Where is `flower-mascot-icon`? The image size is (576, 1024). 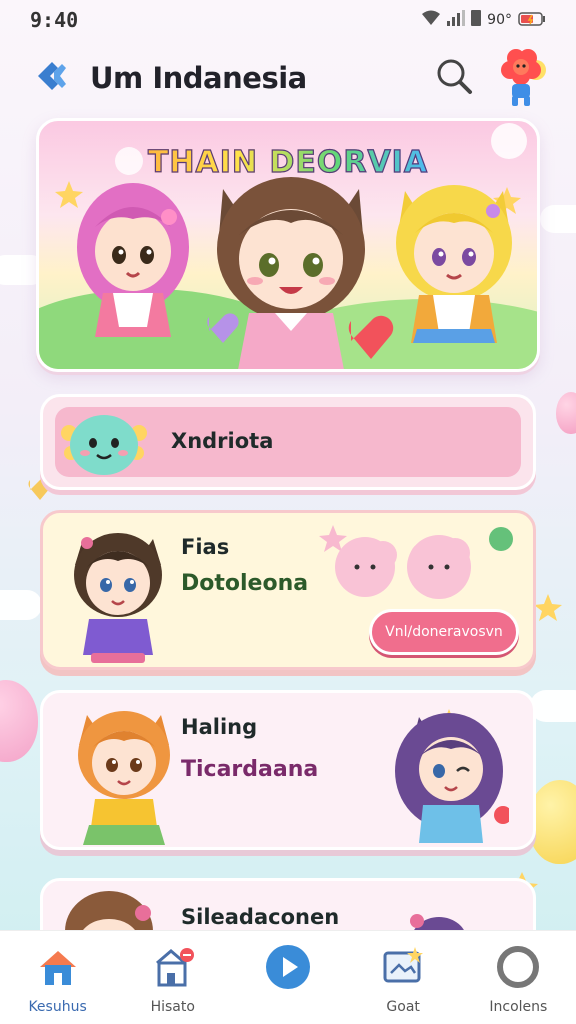 flower-mascot-icon is located at coordinates (523, 80).